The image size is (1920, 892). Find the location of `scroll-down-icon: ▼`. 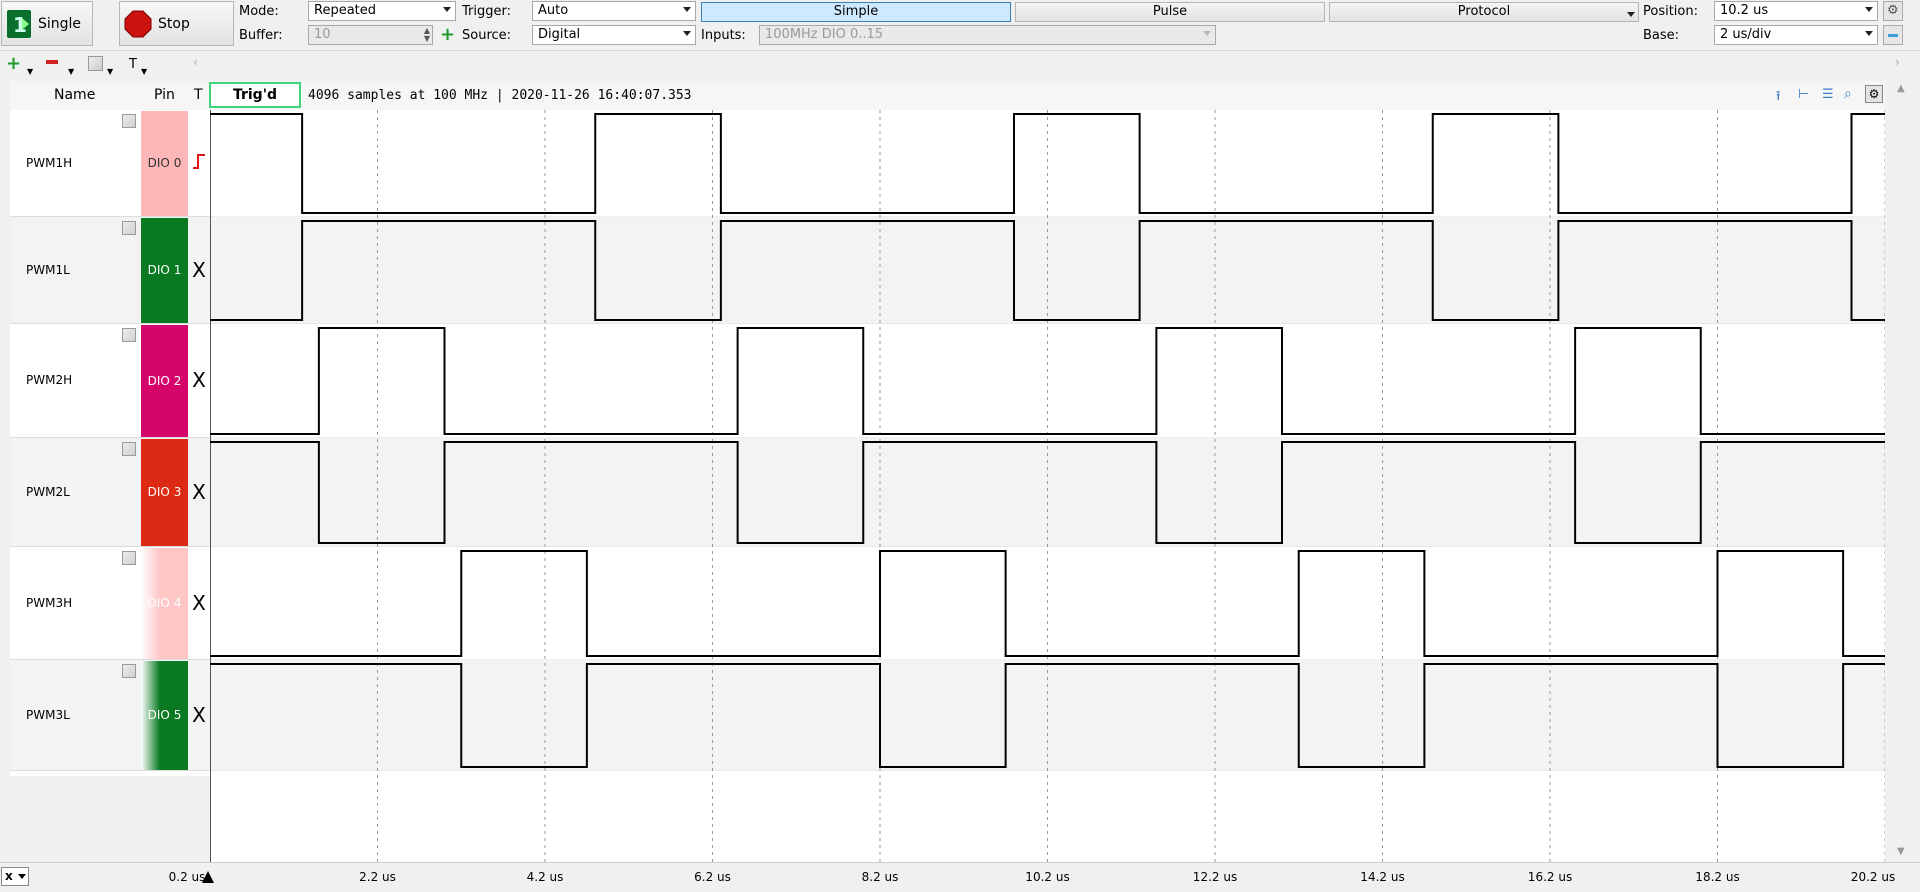

scroll-down-icon: ▼ is located at coordinates (1901, 851).